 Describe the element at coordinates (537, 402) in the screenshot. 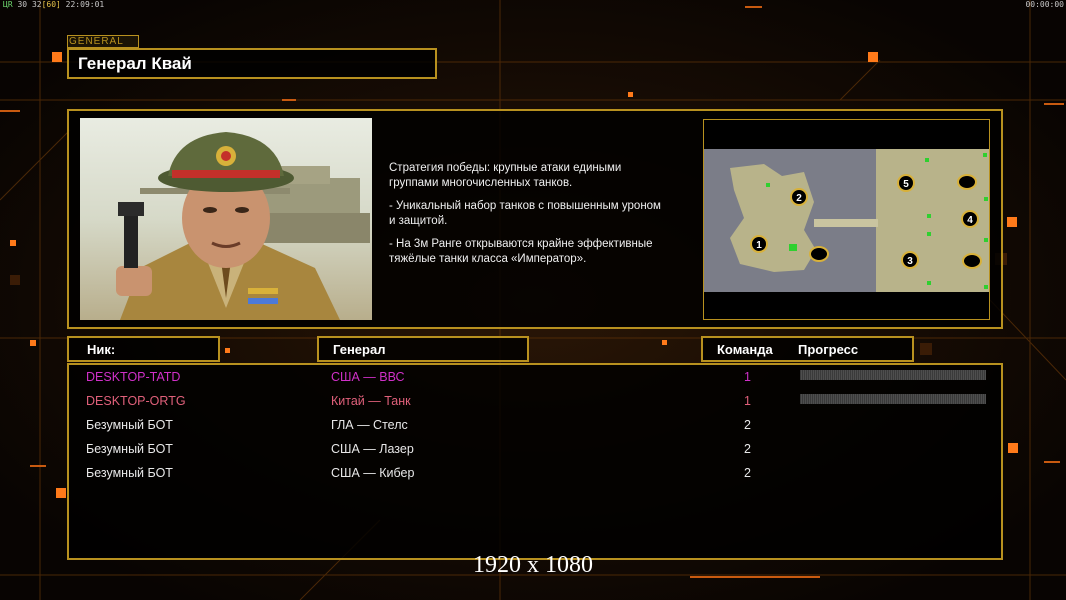

I see `player-row: DESKTOP-ORTG Китай — Танк 1` at that location.